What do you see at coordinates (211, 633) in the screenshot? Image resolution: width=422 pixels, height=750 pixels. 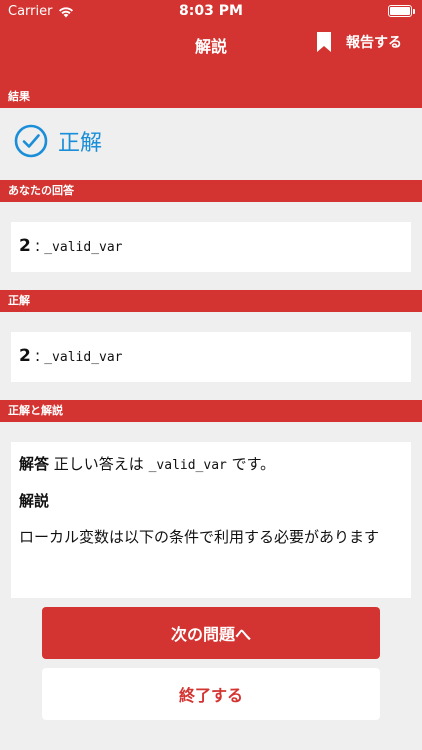 I see `next-question-button: 次の問題へ` at bounding box center [211, 633].